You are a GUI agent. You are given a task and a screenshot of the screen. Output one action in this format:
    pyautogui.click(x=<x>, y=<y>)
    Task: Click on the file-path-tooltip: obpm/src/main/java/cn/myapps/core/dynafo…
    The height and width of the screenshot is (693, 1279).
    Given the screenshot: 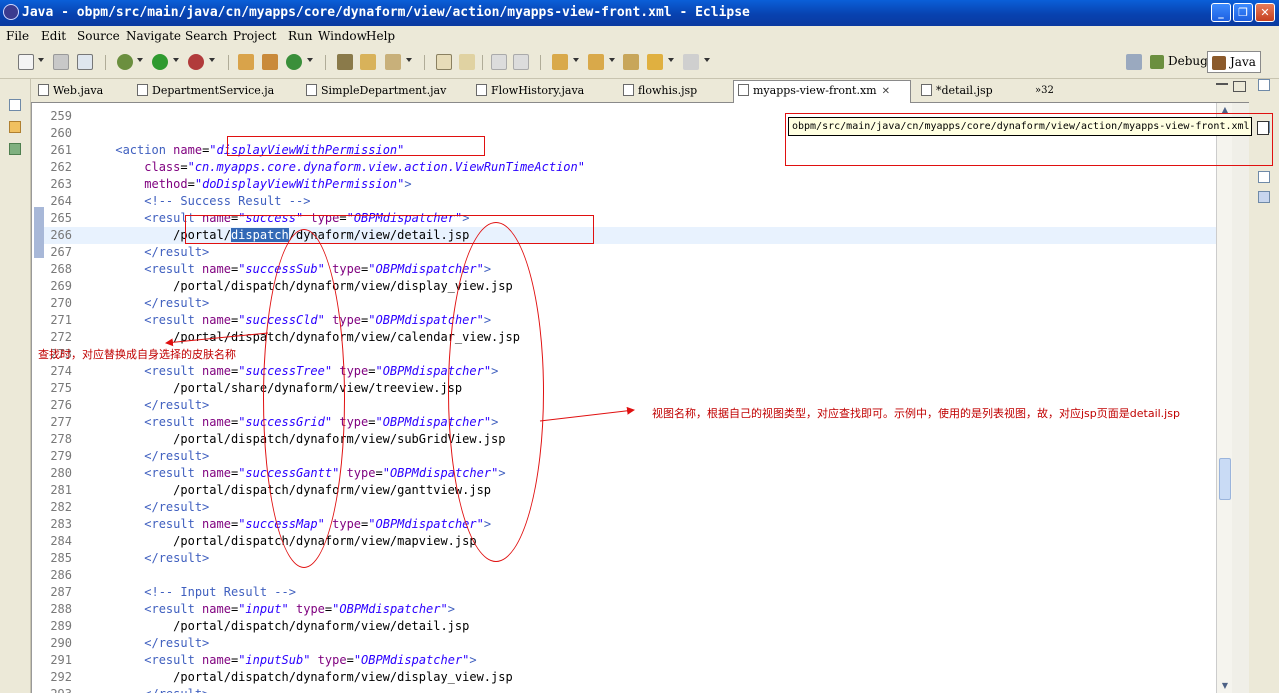 What is the action you would take?
    pyautogui.click(x=1020, y=126)
    